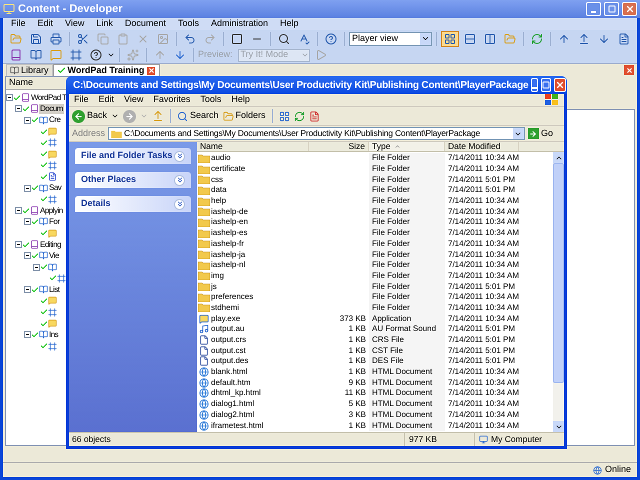  I want to click on file-name: preferences, so click(232, 297).